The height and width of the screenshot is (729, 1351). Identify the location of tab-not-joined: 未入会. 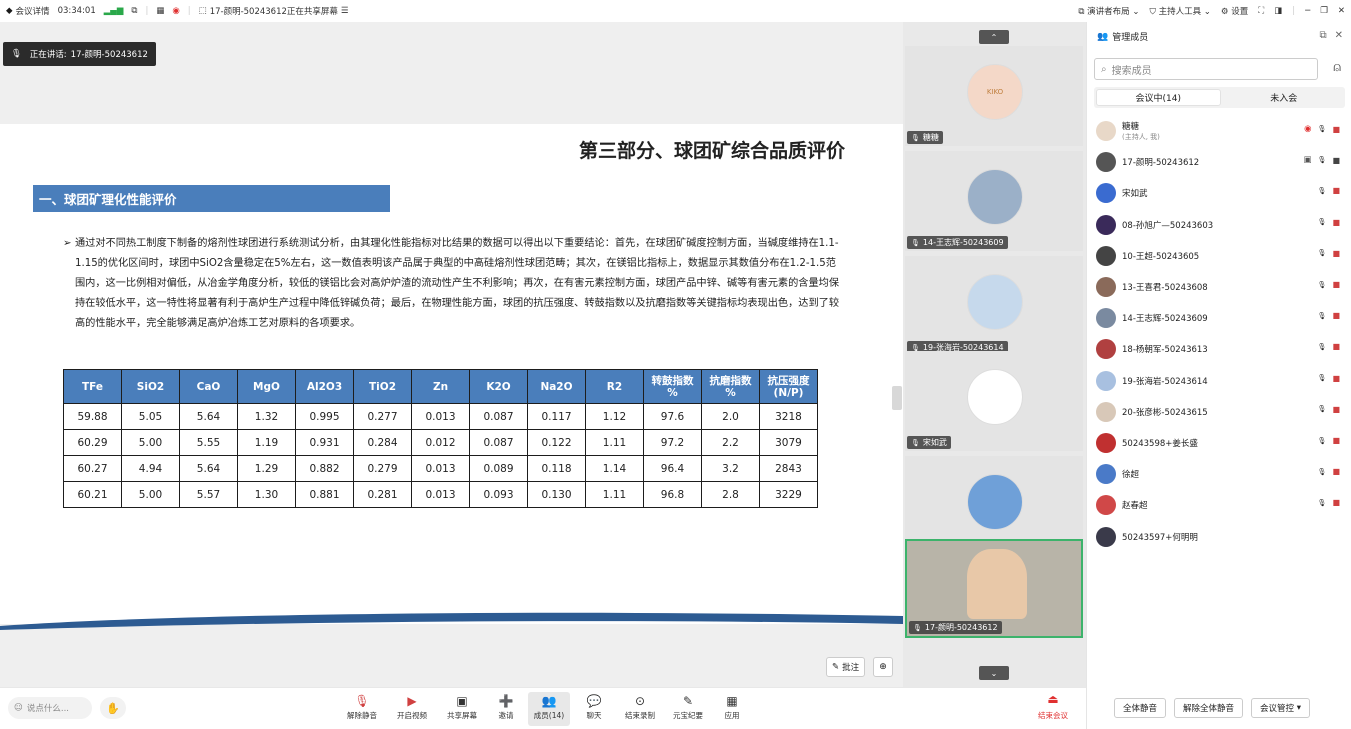
(1284, 97).